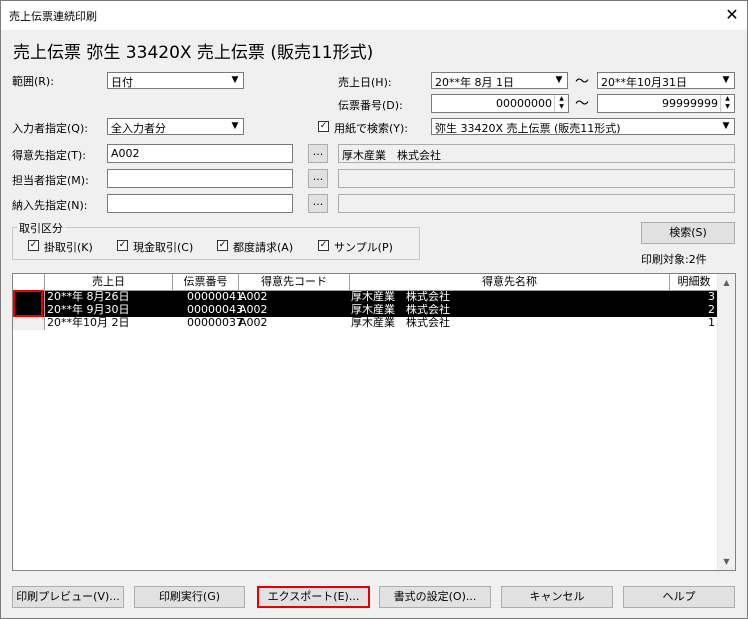  I want to click on range-value: 日付, so click(122, 82).